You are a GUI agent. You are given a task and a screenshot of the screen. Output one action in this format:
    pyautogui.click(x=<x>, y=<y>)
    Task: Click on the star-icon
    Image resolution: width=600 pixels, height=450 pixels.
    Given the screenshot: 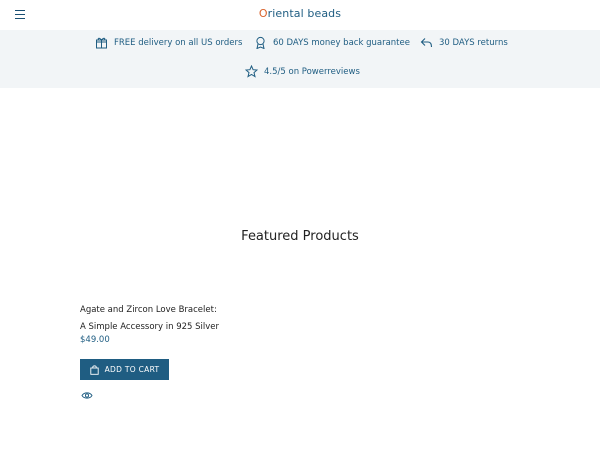 What is the action you would take?
    pyautogui.click(x=251, y=71)
    